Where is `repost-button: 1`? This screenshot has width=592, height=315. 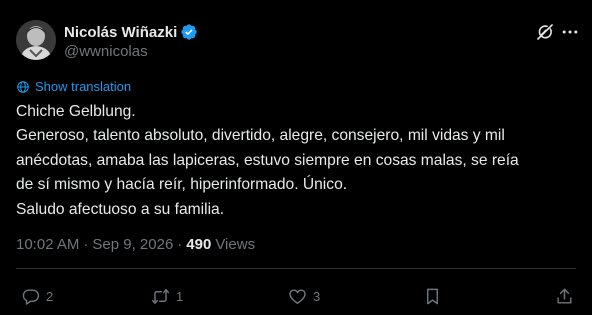
repost-button: 1 is located at coordinates (167, 296).